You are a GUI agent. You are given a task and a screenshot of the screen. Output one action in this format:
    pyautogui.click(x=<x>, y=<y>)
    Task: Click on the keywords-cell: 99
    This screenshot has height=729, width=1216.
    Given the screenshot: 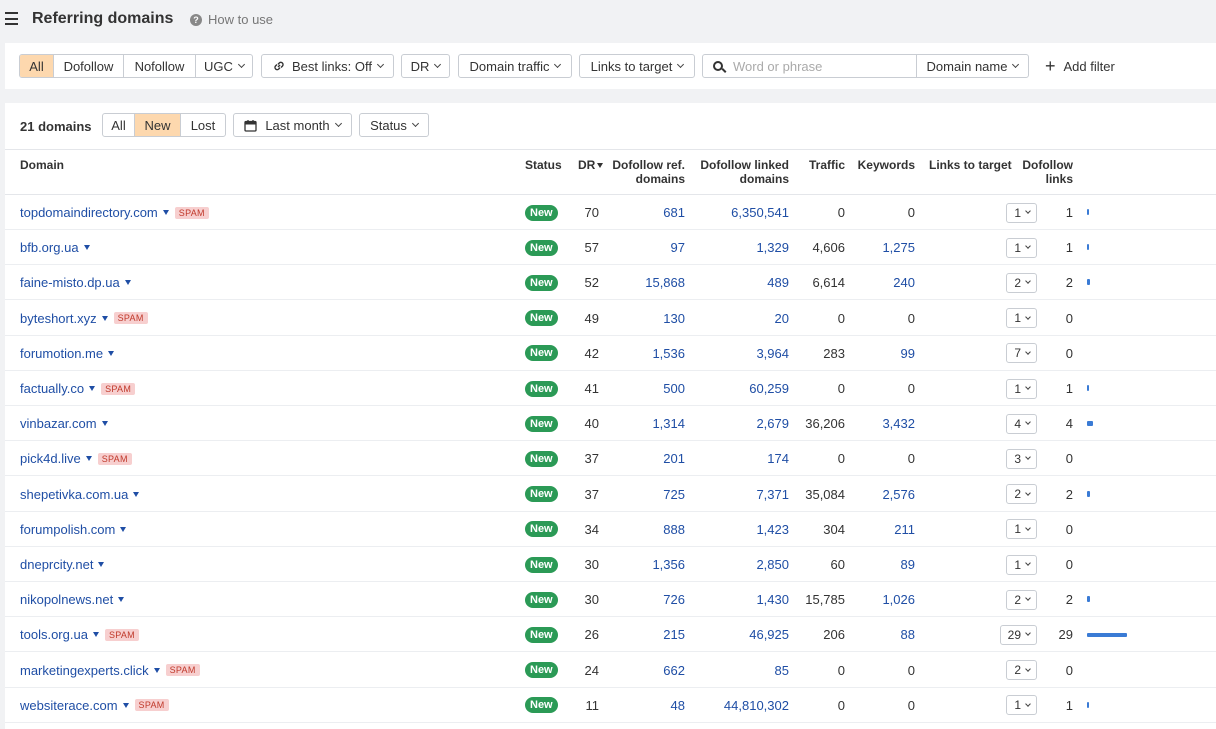 What is the action you would take?
    pyautogui.click(x=908, y=353)
    